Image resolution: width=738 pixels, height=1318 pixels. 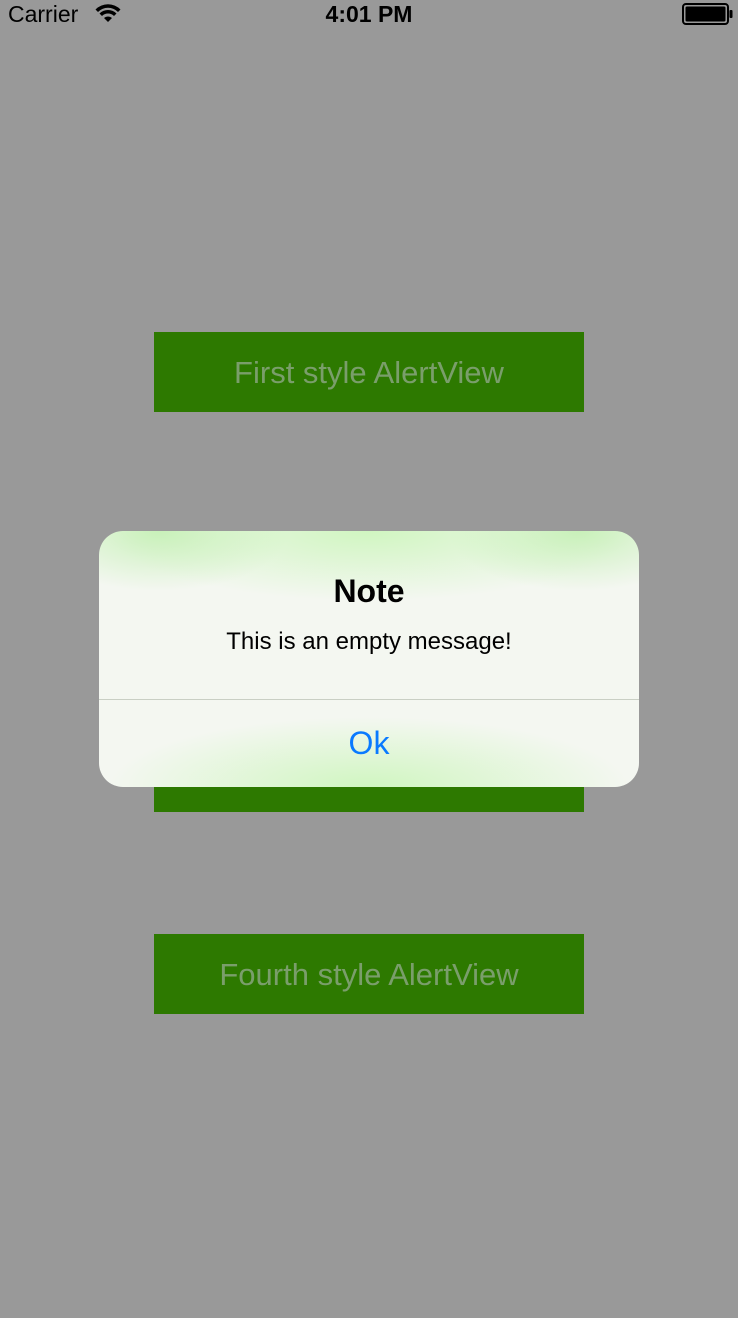 I want to click on battery-full-icon, so click(x=708, y=14).